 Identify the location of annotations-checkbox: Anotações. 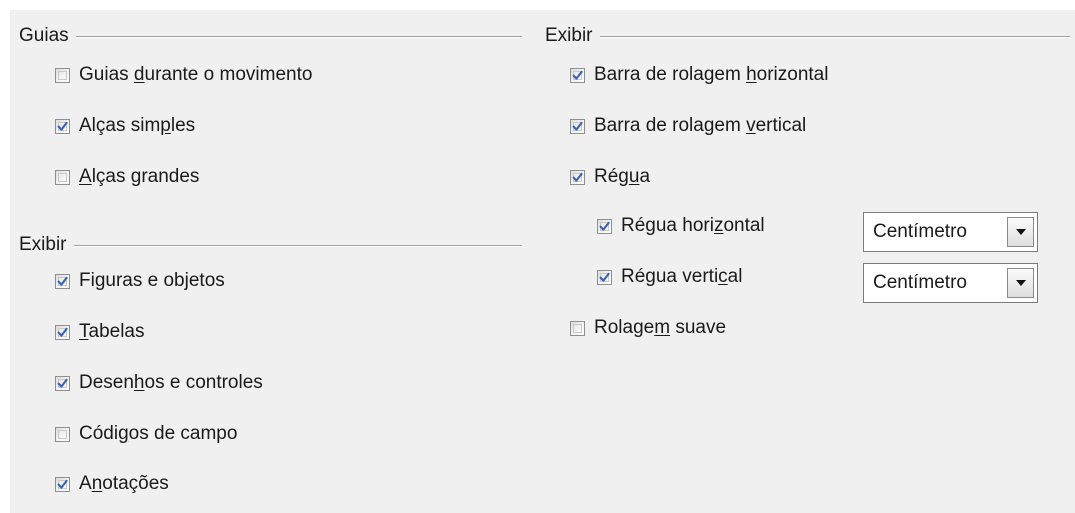
(112, 484).